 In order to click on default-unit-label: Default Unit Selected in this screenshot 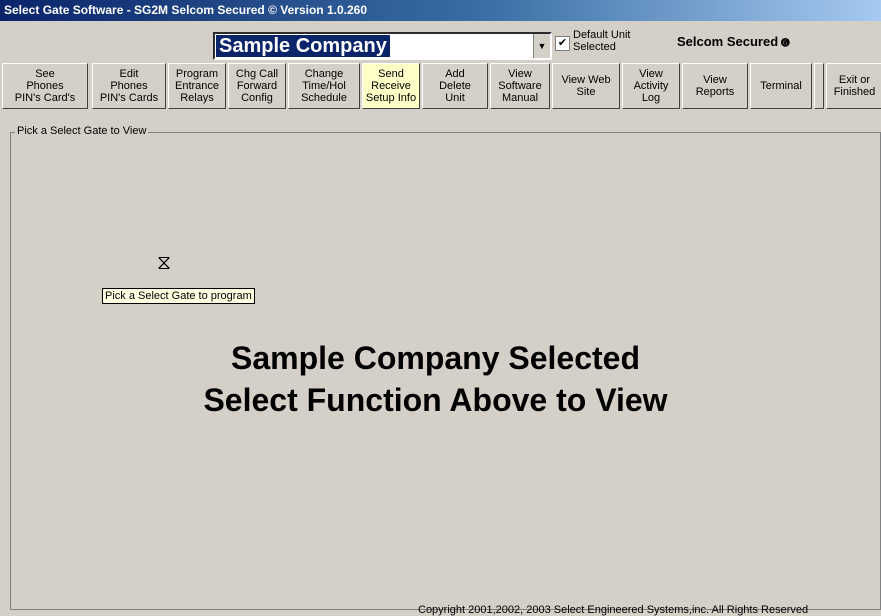, I will do `click(602, 41)`.